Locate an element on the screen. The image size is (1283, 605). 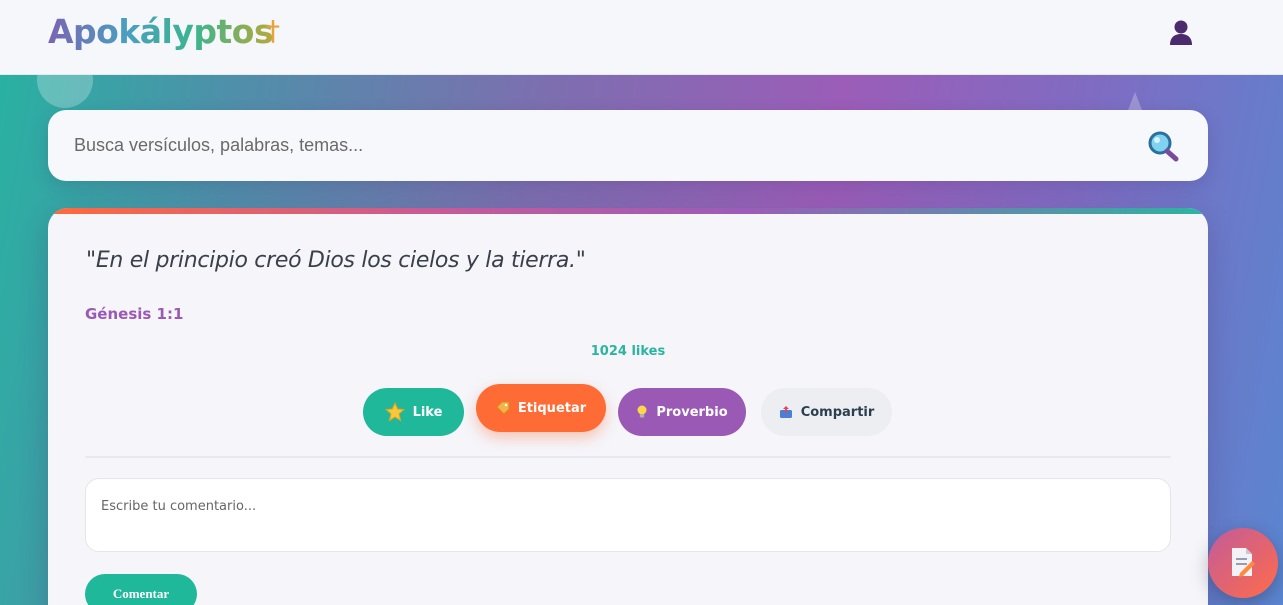
user-icon is located at coordinates (1181, 32).